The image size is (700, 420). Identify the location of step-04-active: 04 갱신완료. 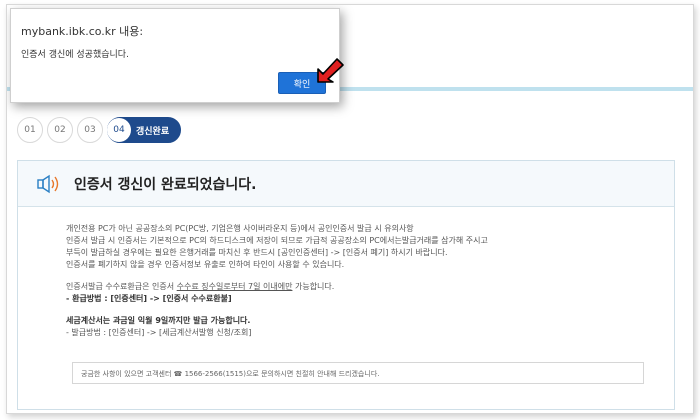
(144, 130).